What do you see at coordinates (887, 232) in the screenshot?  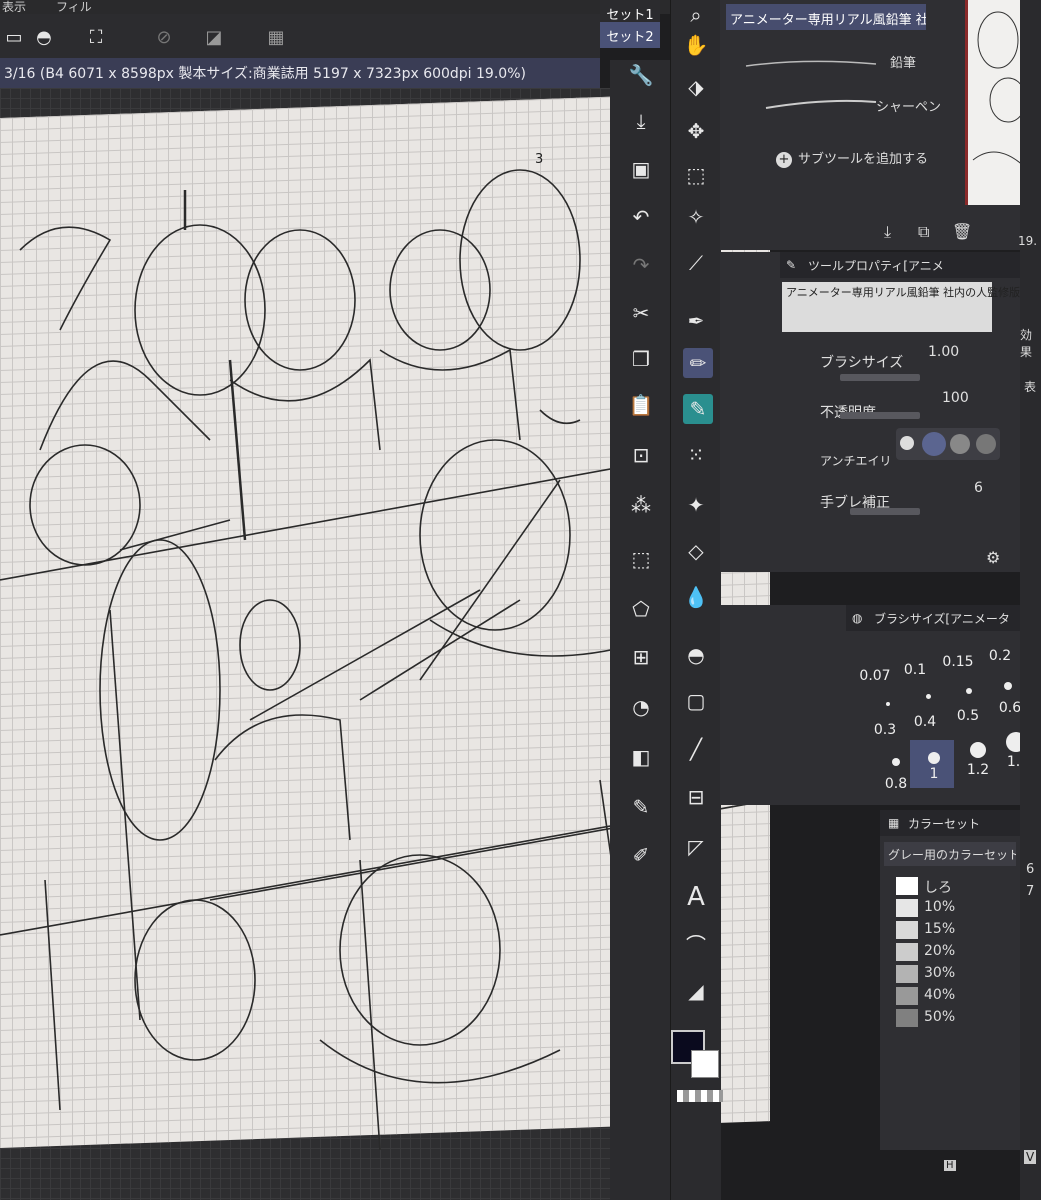 I see `copy-subtool-icon: ⤓` at bounding box center [887, 232].